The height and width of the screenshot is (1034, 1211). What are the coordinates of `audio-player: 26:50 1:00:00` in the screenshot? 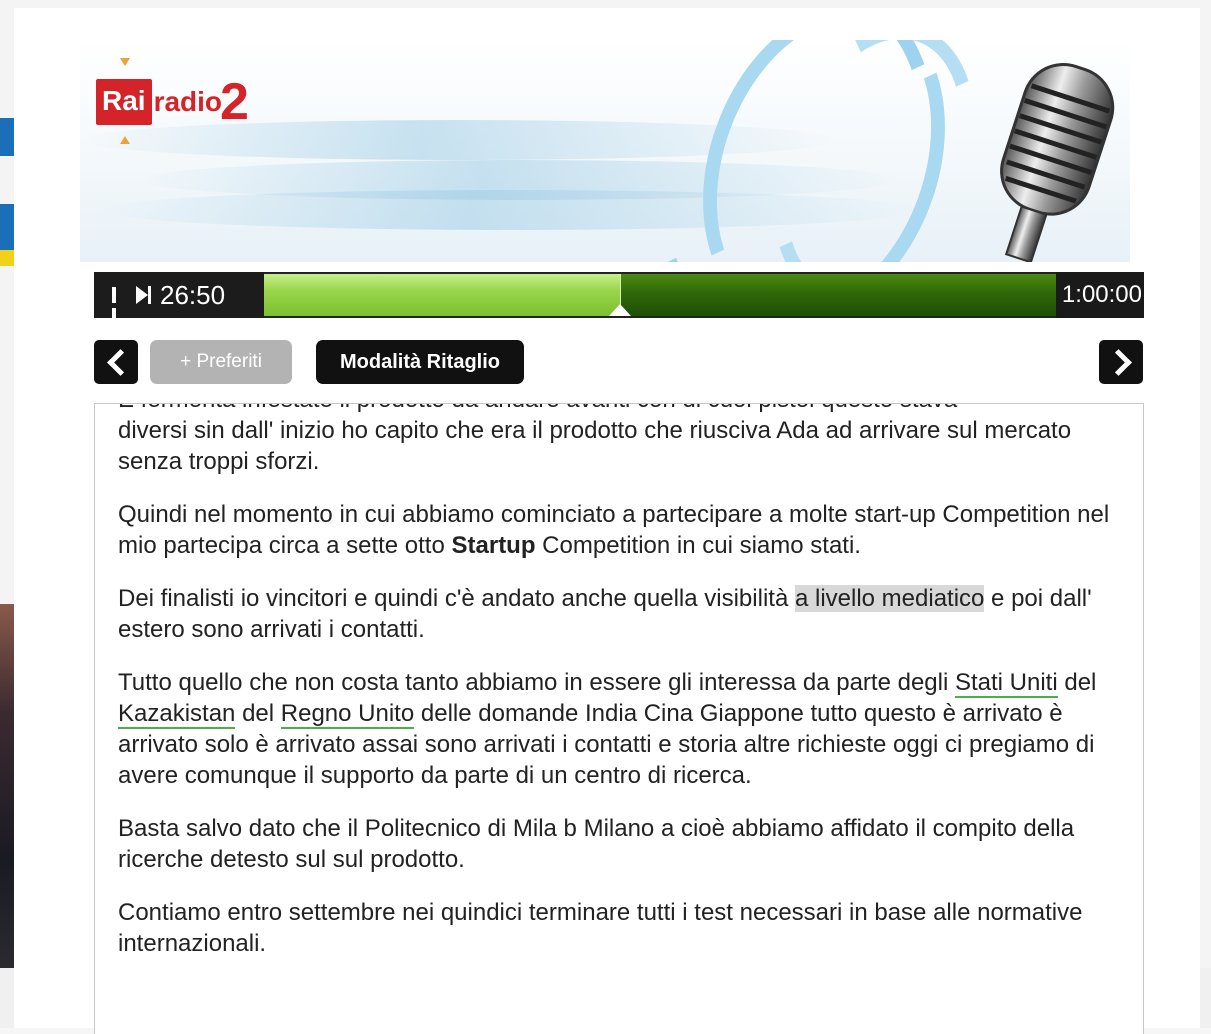 It's located at (619, 298).